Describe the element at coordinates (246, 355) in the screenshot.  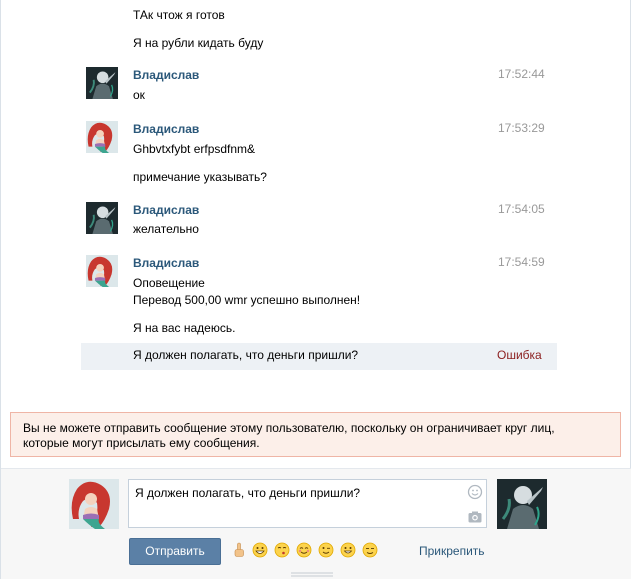
I see `failed-message-text: Я должен полагать, что деньги пришли?` at that location.